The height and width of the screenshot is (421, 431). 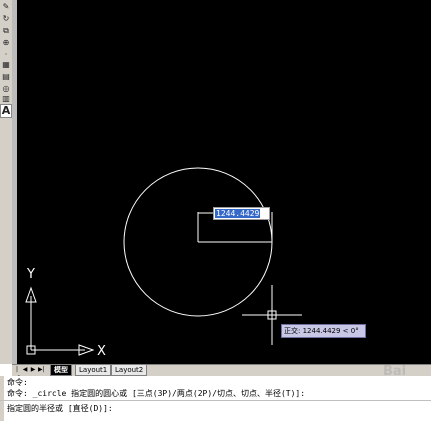 What do you see at coordinates (6, 65) in the screenshot?
I see `hatch-icon: ▦` at bounding box center [6, 65].